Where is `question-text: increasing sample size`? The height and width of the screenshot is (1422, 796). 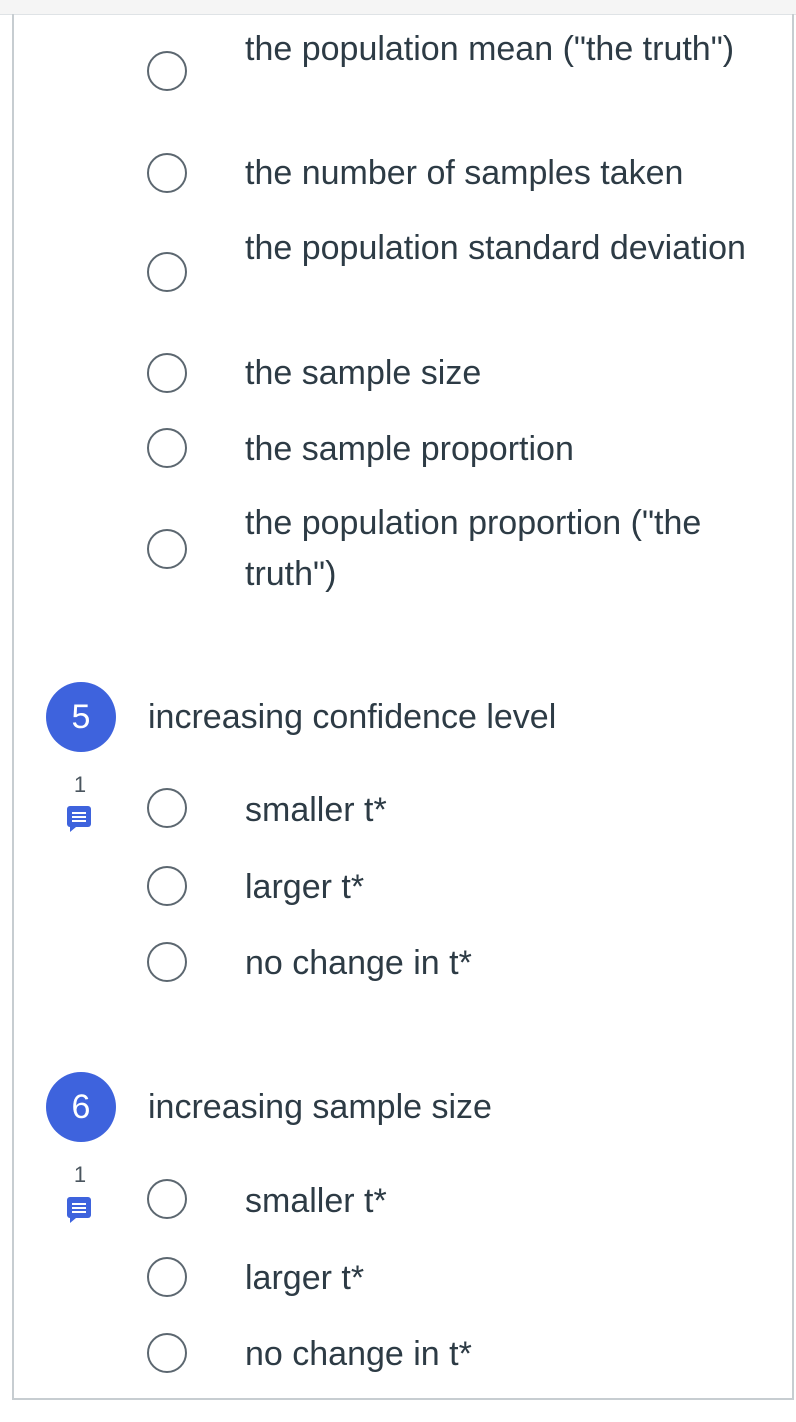
question-text: increasing sample size is located at coordinates (320, 1107).